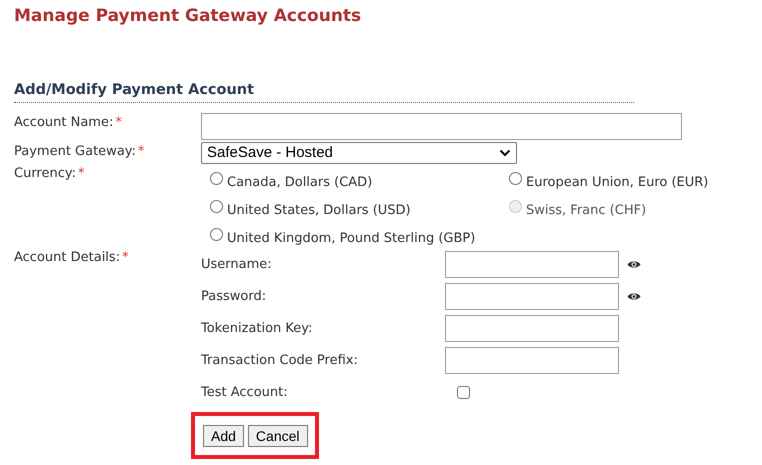 This screenshot has width=762, height=465. I want to click on form-button: Cancel, so click(278, 436).